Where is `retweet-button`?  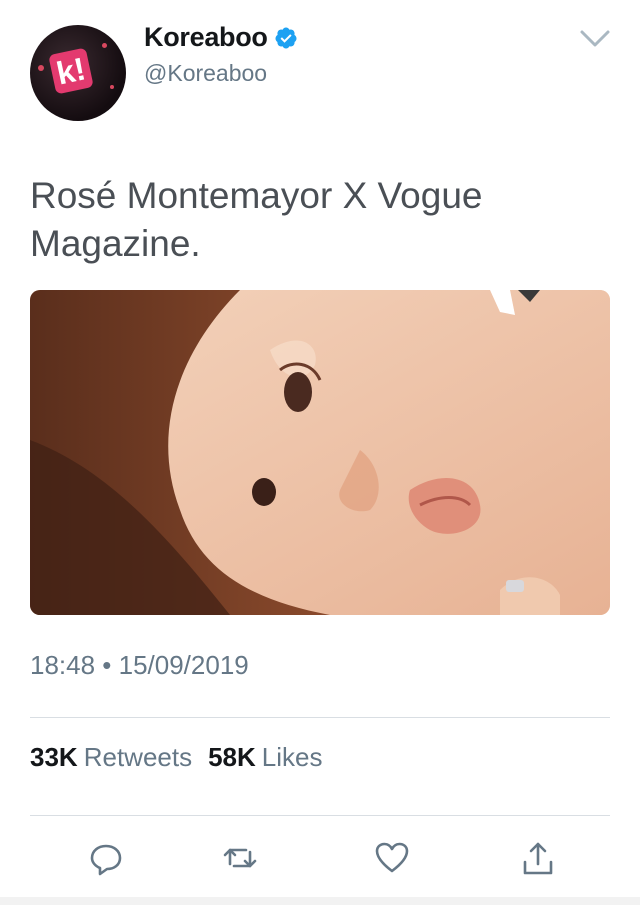 retweet-button is located at coordinates (240, 858).